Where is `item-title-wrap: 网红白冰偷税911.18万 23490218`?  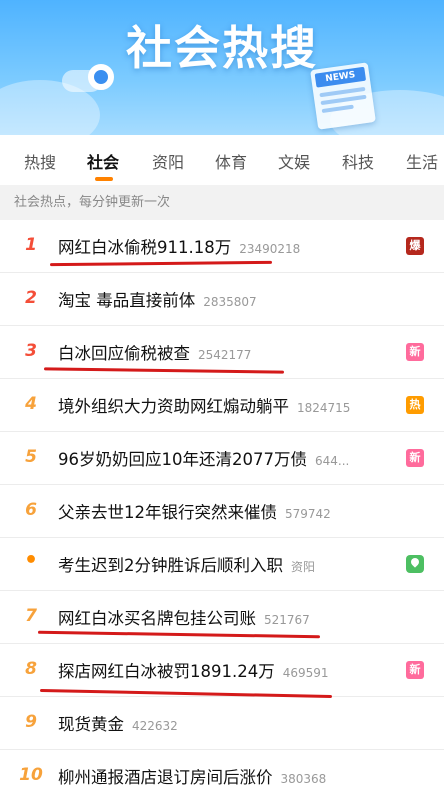 item-title-wrap: 网红白冰偷税911.18万 23490218 is located at coordinates (179, 246).